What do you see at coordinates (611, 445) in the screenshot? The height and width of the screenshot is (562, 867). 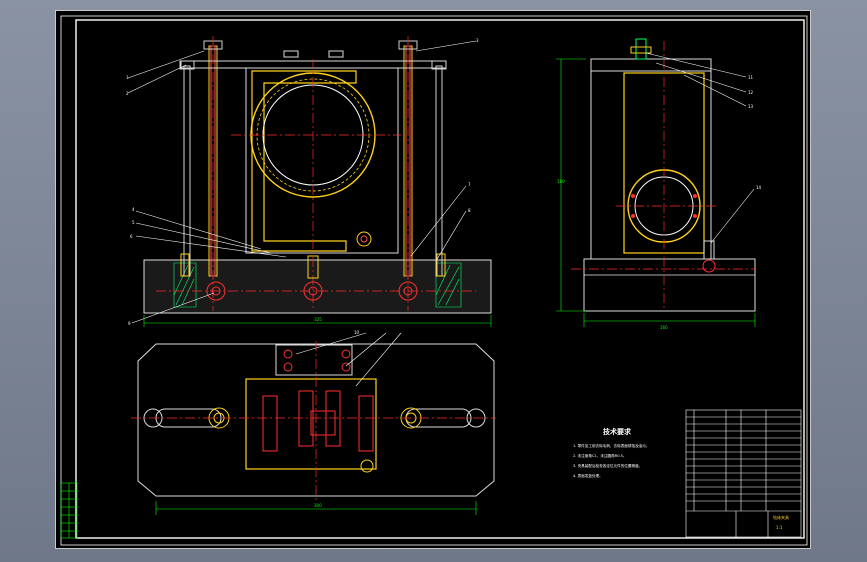 I see `tech-req-1: 1. 零件加工前去除毛刺，去除表面锈蚀及油污。` at bounding box center [611, 445].